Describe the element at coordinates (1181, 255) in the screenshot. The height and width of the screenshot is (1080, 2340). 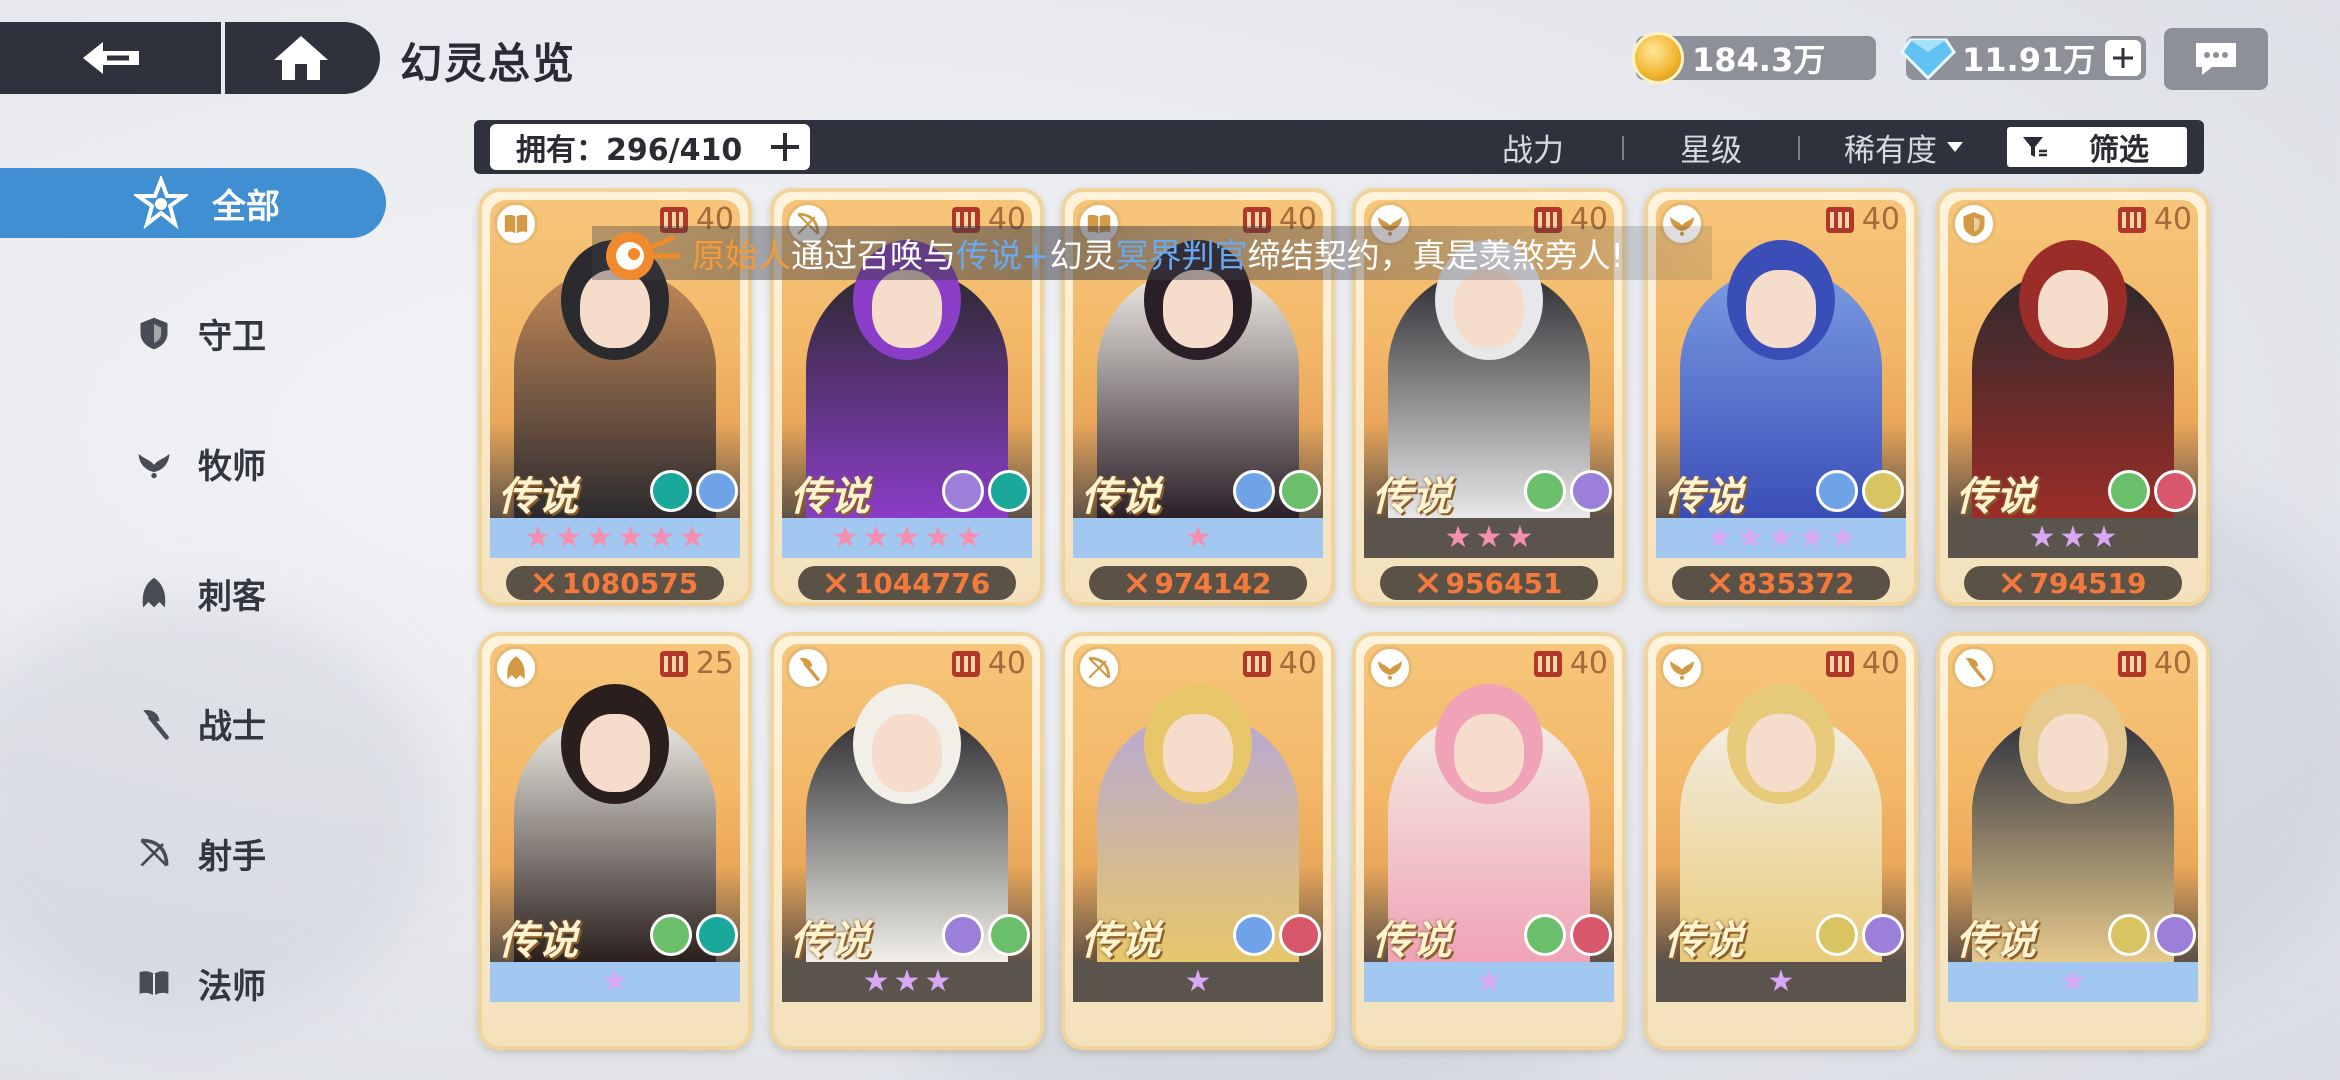
I see `broadcast-spirit: 冥界判官` at that location.